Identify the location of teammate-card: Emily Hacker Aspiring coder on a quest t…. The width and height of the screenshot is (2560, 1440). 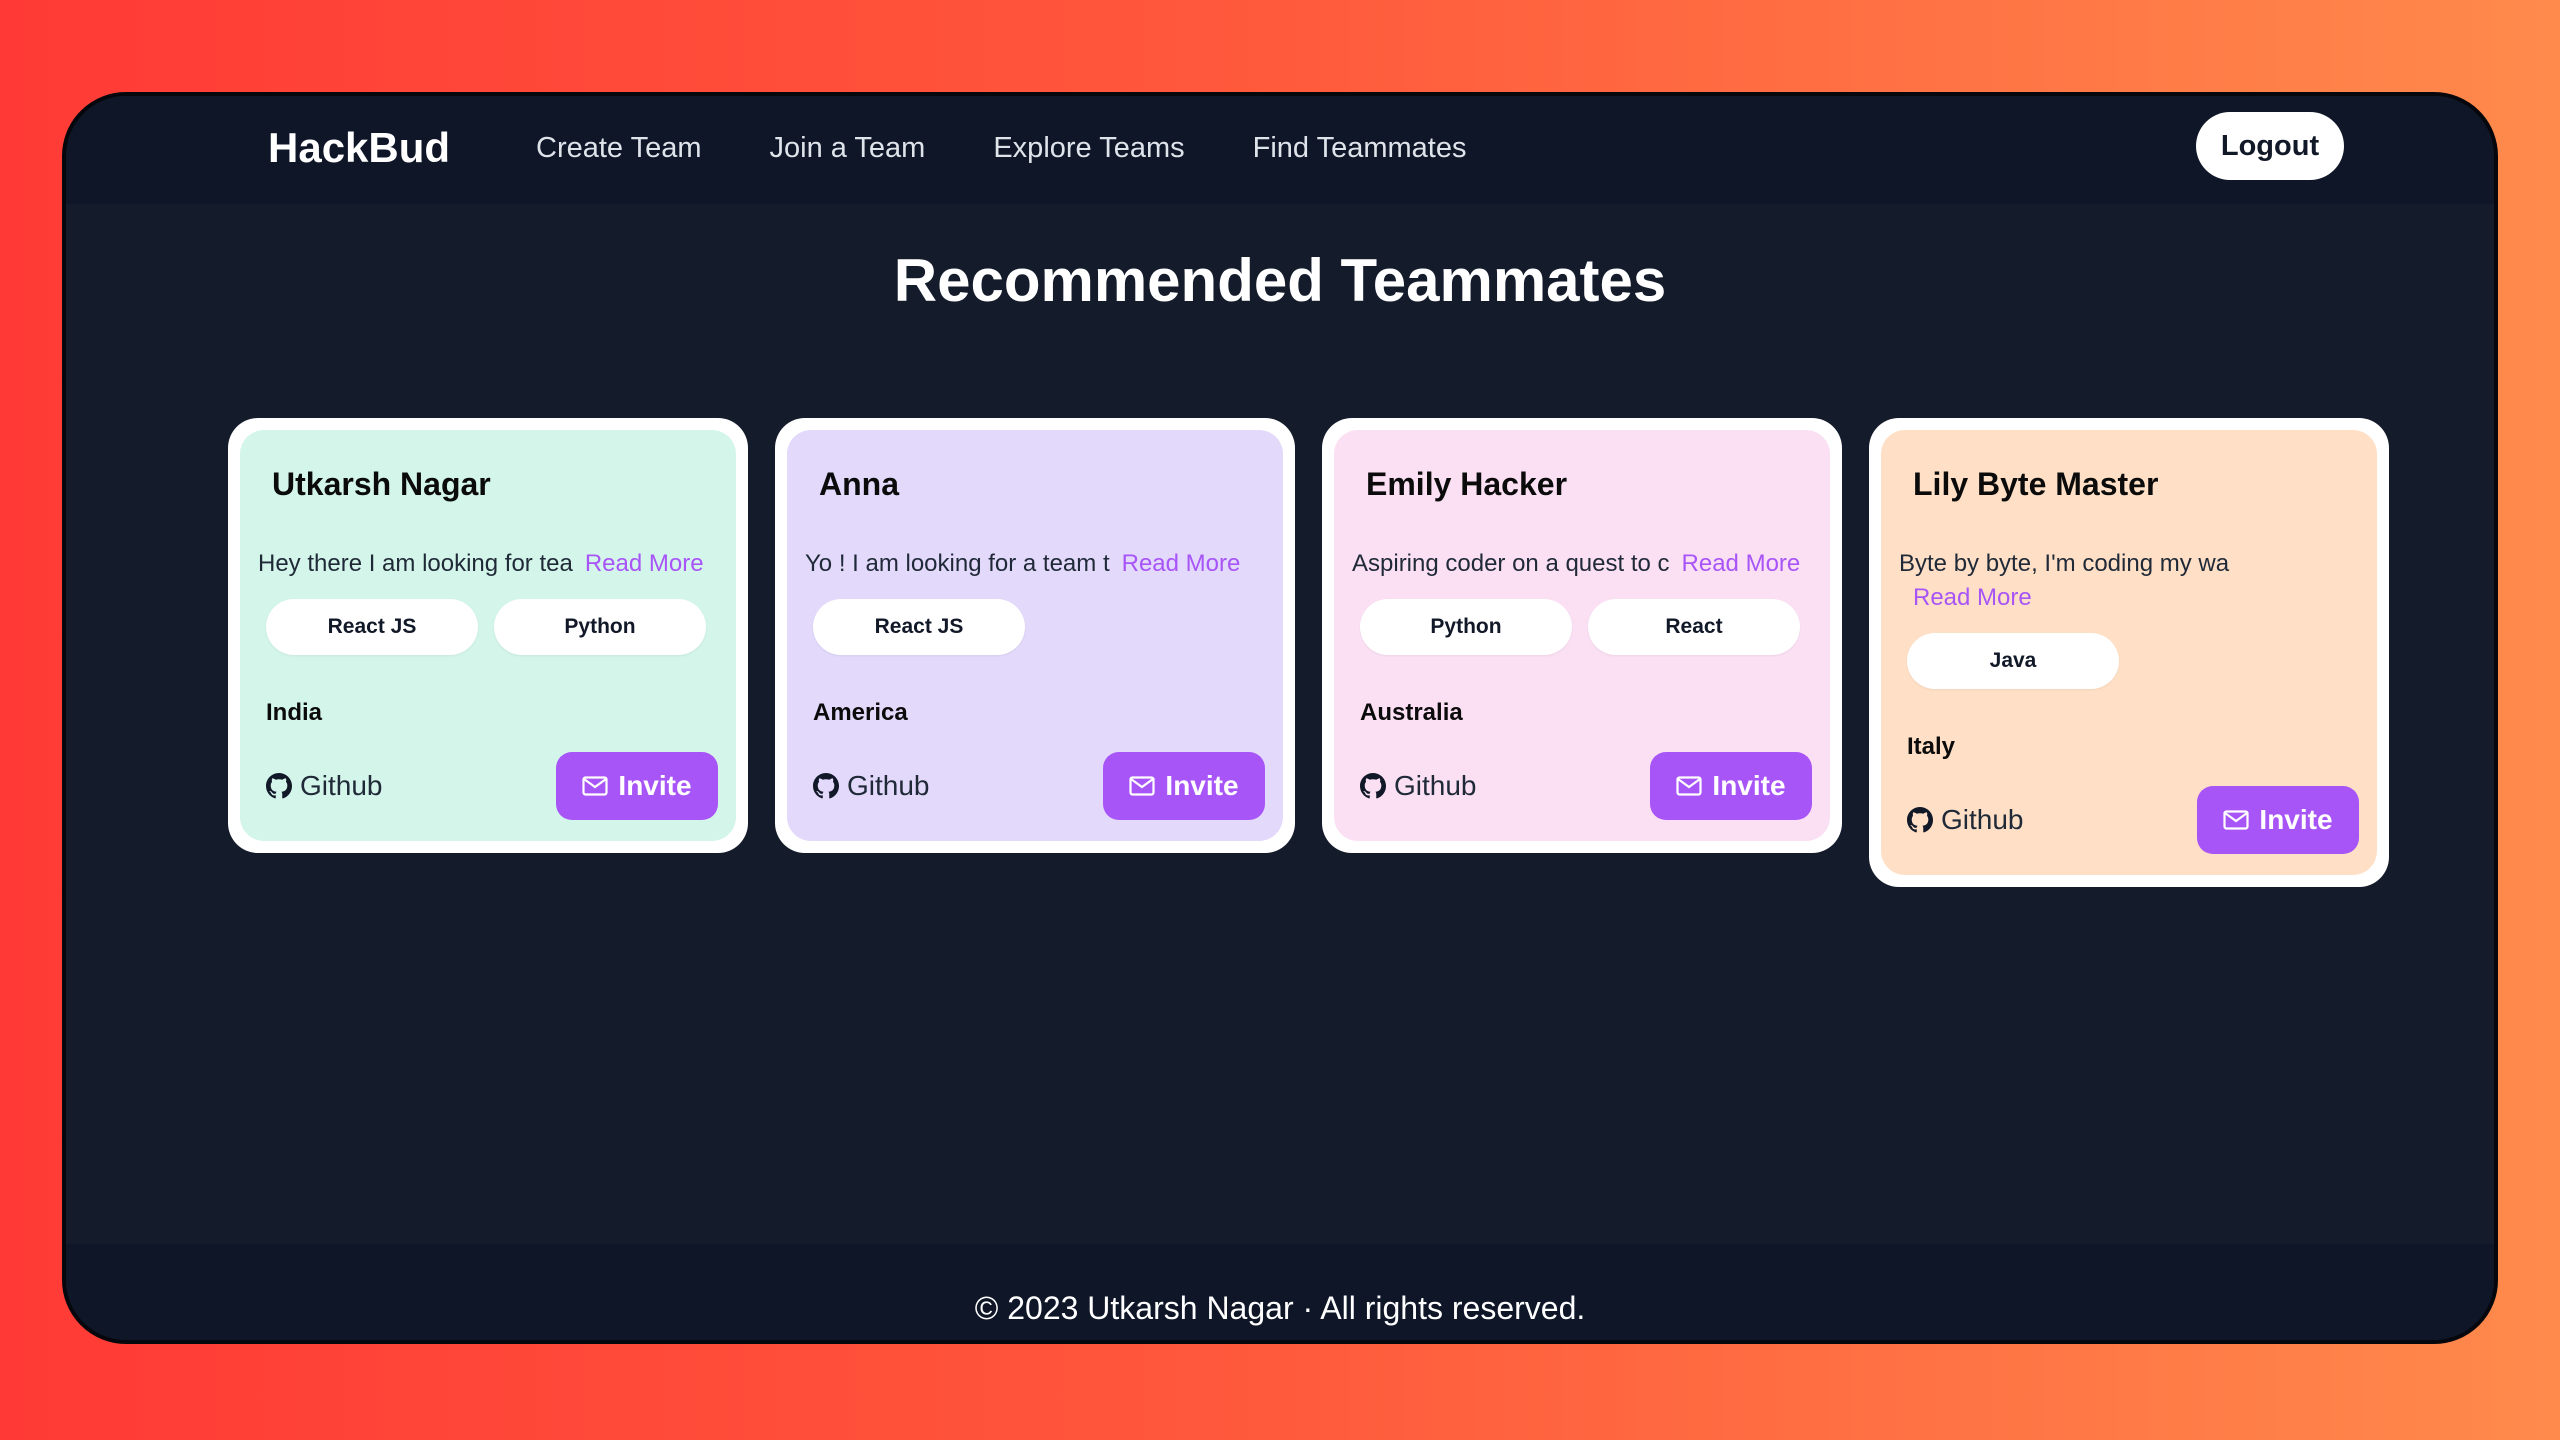
(1582, 635).